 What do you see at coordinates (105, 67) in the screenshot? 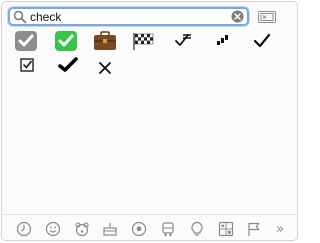
I see `multiplication-x-icon` at bounding box center [105, 67].